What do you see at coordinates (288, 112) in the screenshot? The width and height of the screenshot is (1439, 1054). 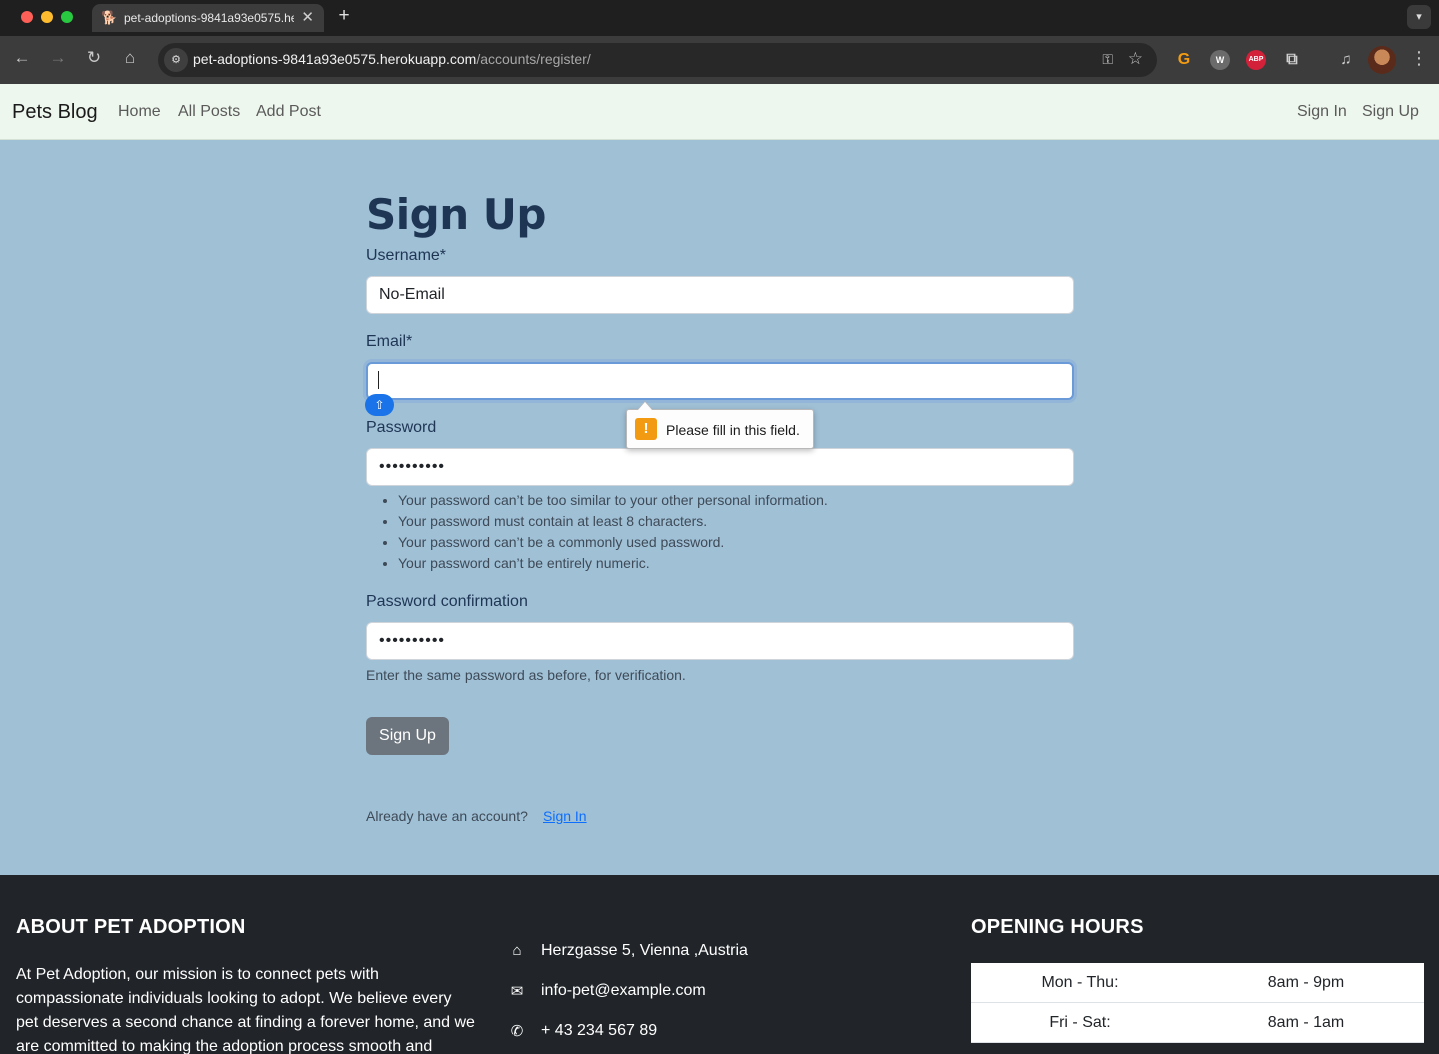 I see `nav-add-post-link: Add Post` at bounding box center [288, 112].